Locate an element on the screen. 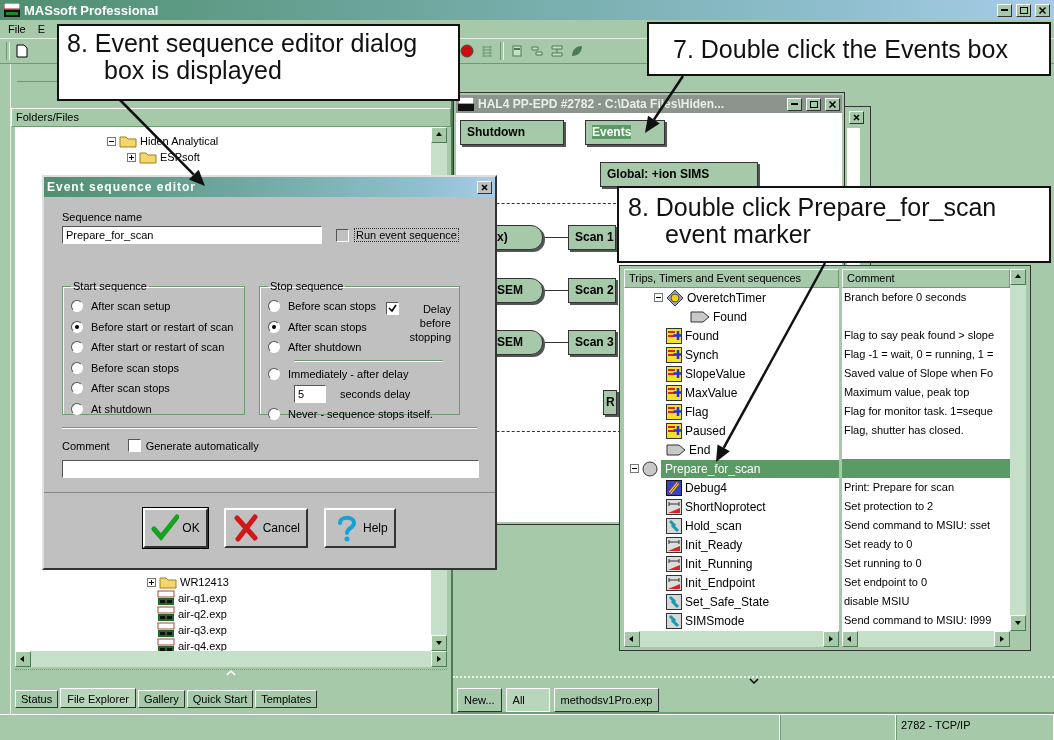 Image resolution: width=1054 pixels, height=740 pixels. menu-item: File is located at coordinates (17, 29).